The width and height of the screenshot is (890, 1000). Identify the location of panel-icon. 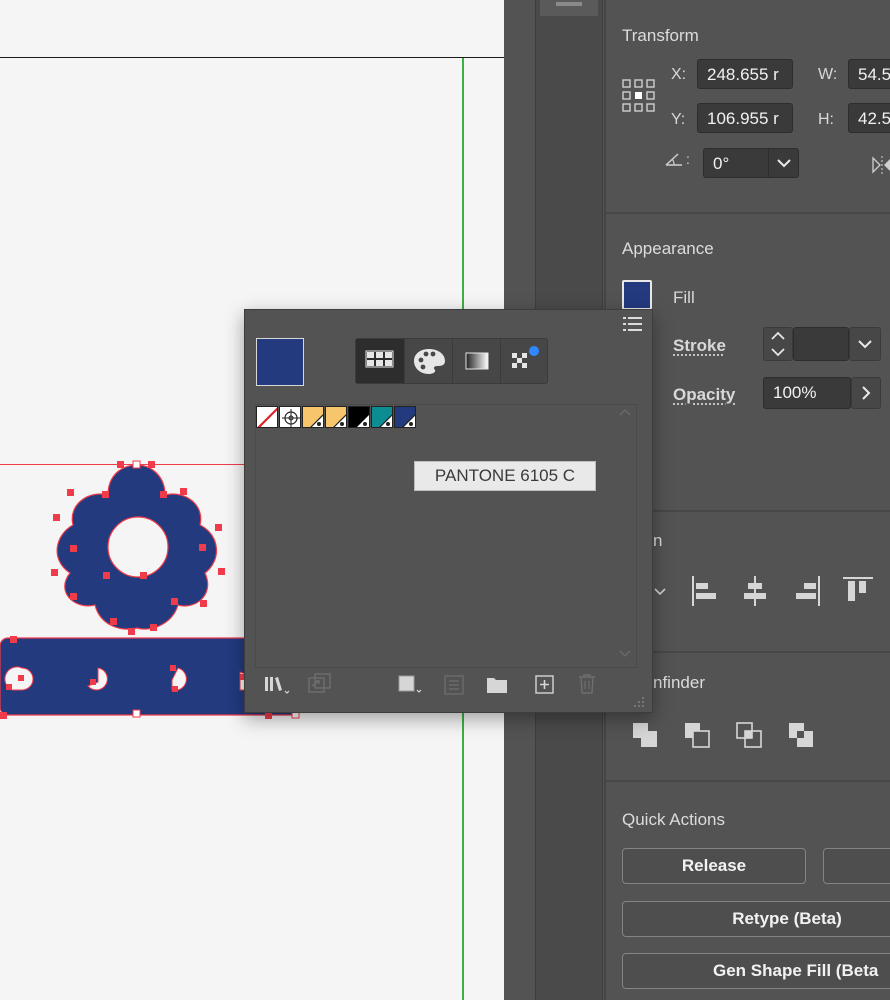
(569, 4).